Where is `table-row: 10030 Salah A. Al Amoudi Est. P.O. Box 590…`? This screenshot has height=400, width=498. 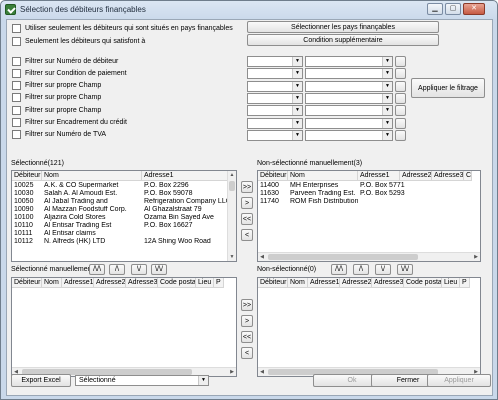
table-row: 10030 Salah A. Al Amoudi Est. P.O. Box 590… is located at coordinates (120, 194).